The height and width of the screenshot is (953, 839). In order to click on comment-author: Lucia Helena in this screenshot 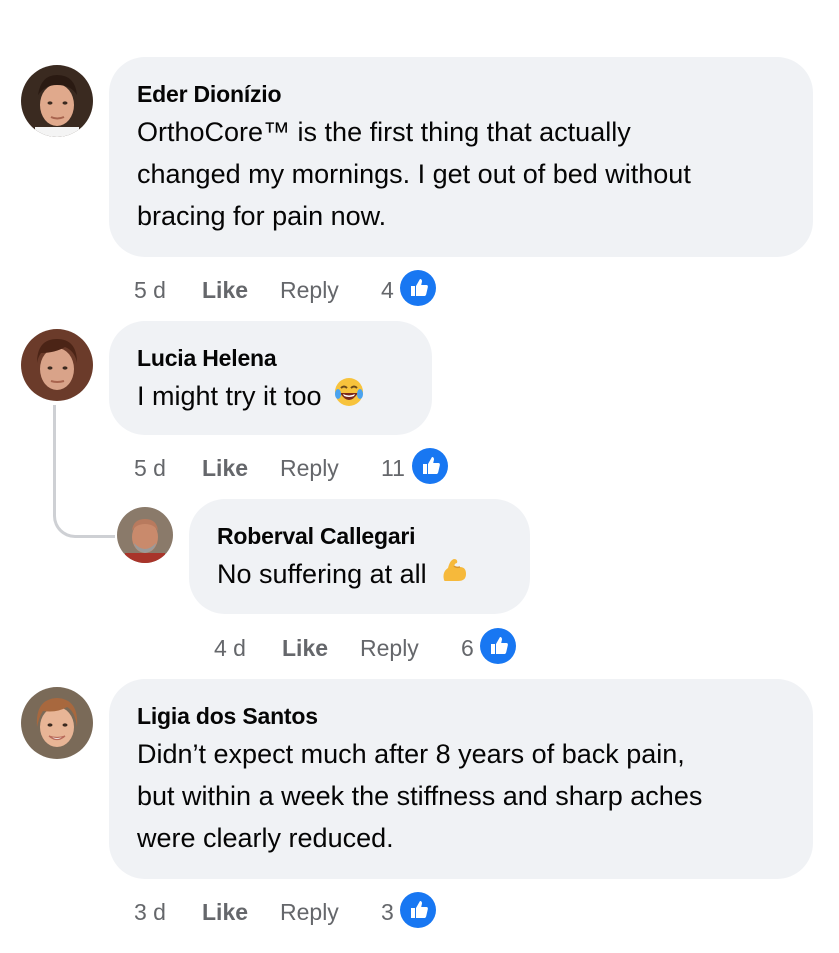, I will do `click(207, 358)`.